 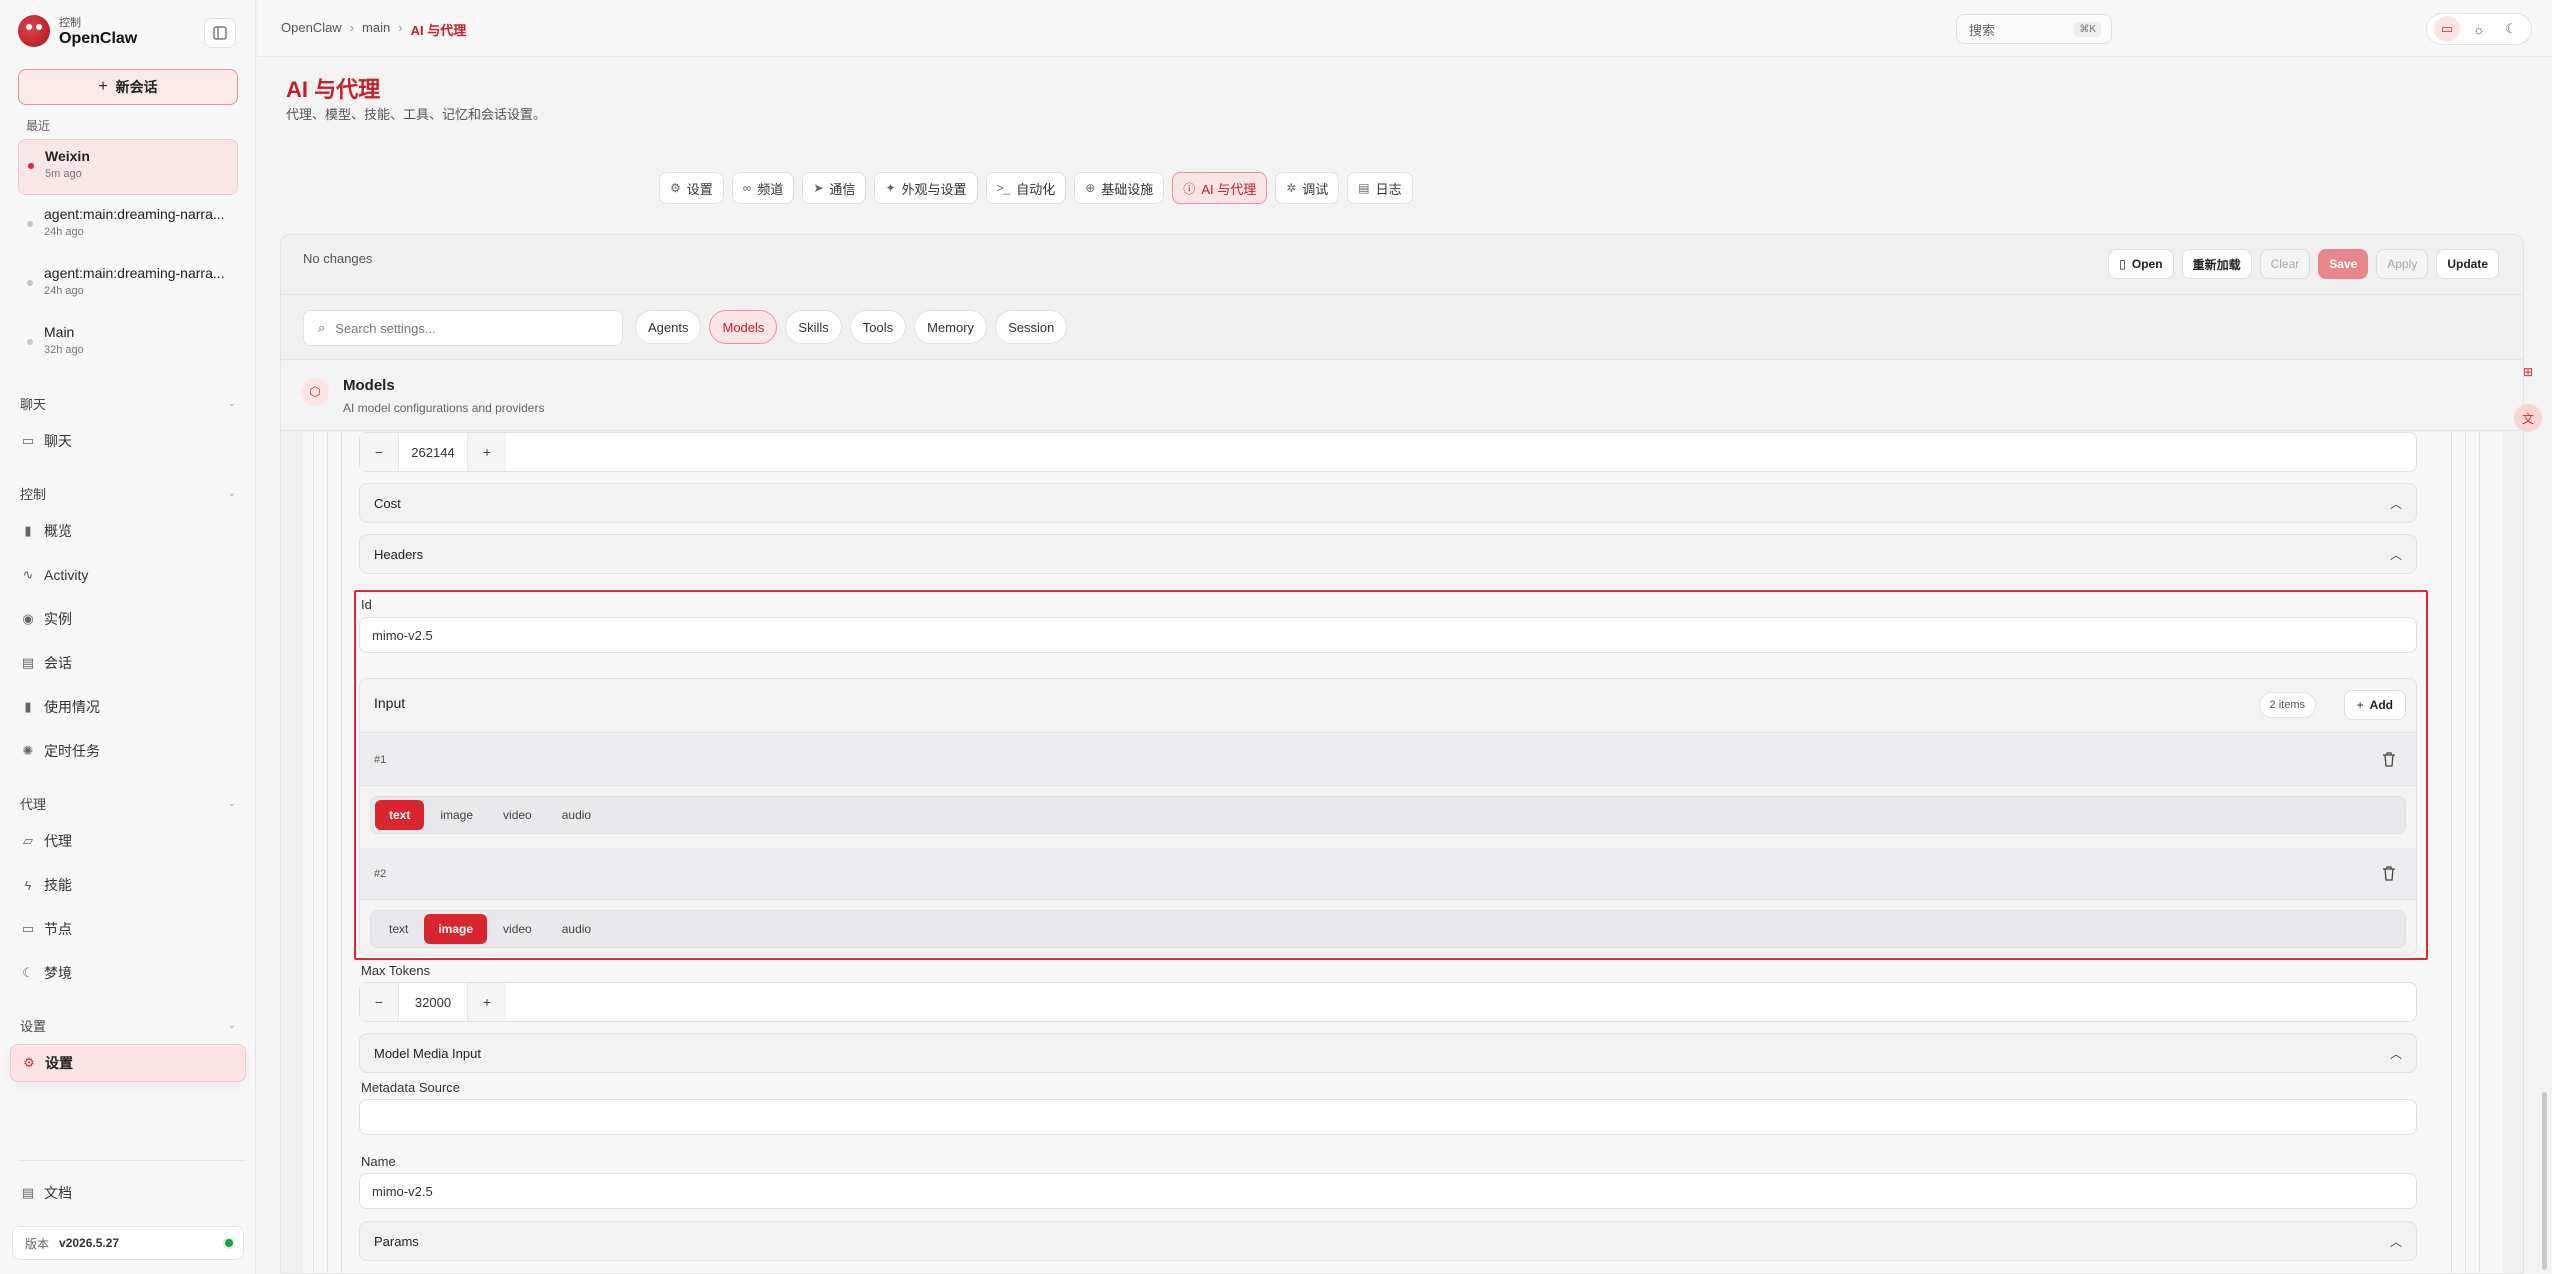 I want to click on params-collapsible: Params ︿, so click(x=1388, y=1241).